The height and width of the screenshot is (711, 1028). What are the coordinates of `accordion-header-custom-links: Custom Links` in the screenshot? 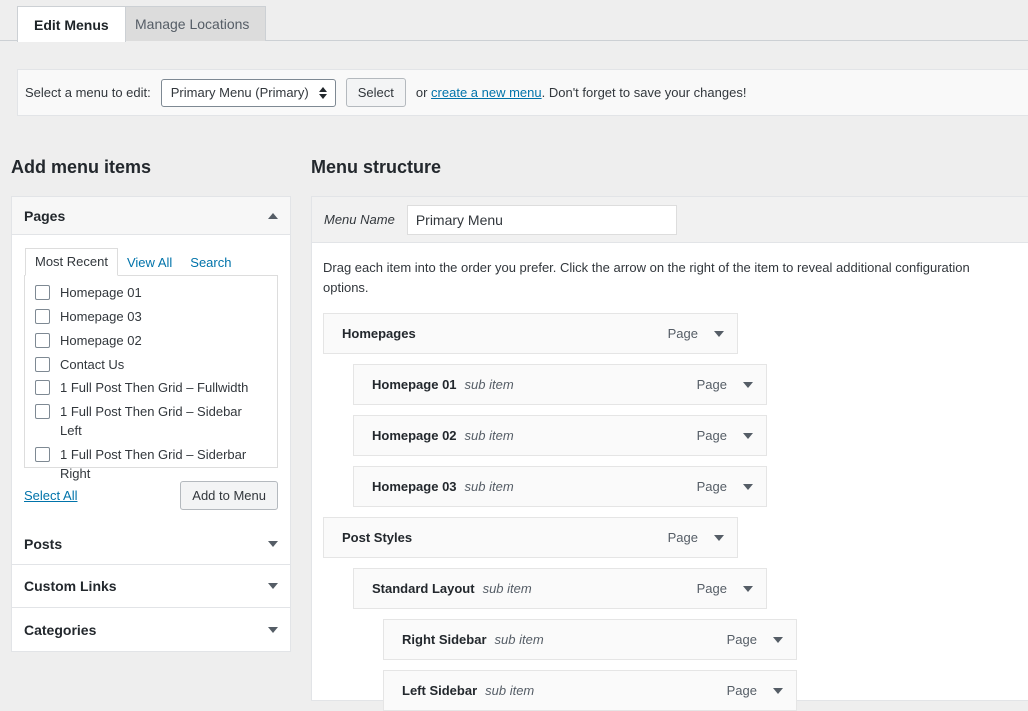 It's located at (151, 586).